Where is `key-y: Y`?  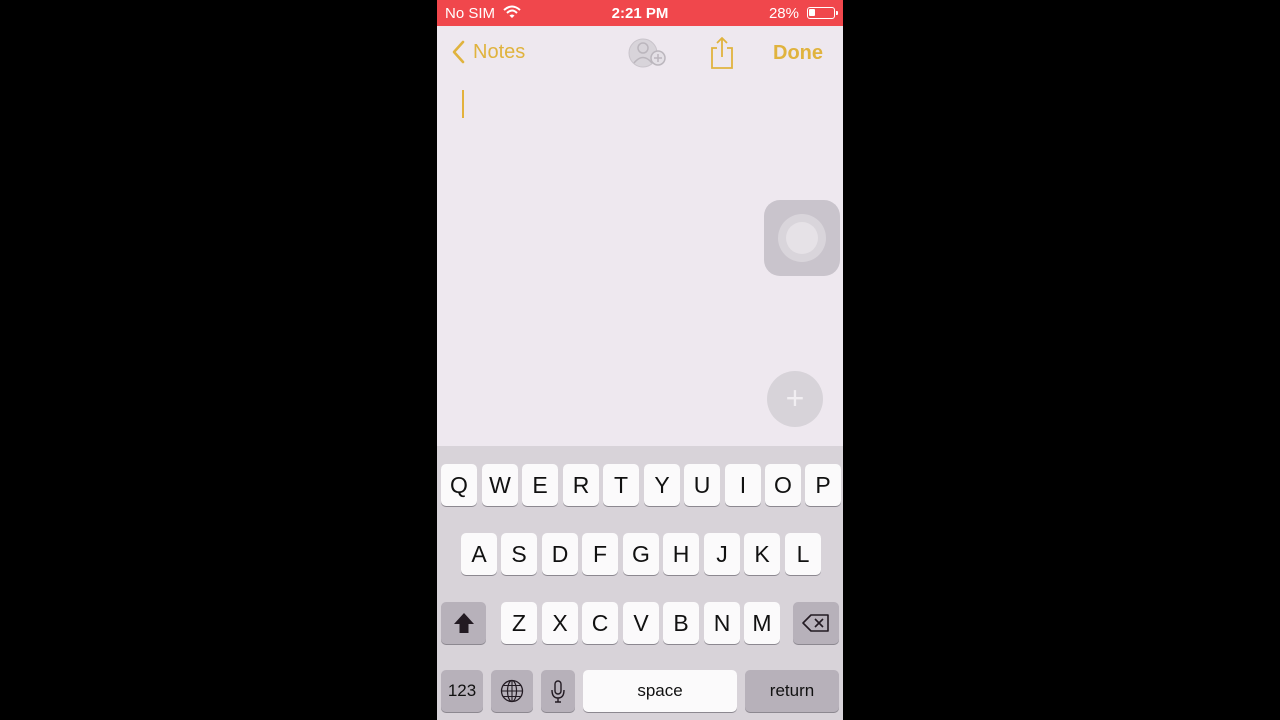 key-y: Y is located at coordinates (662, 485).